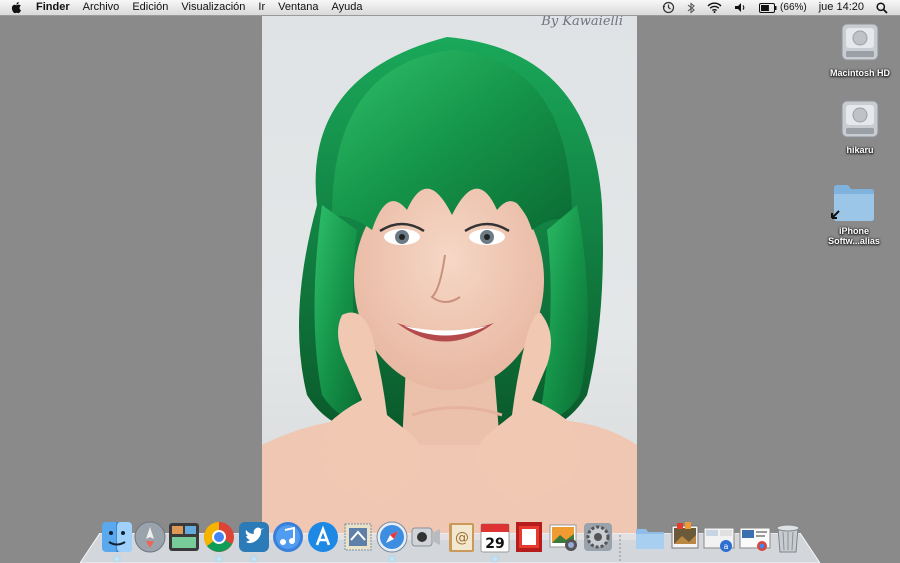 This screenshot has height=563, width=900. Describe the element at coordinates (684, 537) in the screenshot. I see `photos-stack-icon` at that location.